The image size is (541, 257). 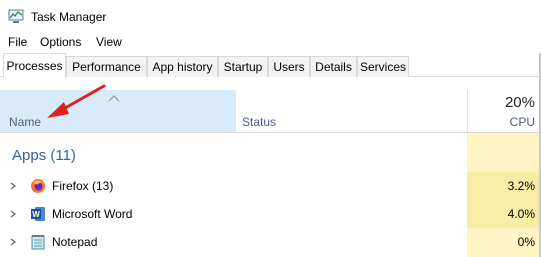 What do you see at coordinates (522, 122) in the screenshot?
I see `cpu-column-header: CPU` at bounding box center [522, 122].